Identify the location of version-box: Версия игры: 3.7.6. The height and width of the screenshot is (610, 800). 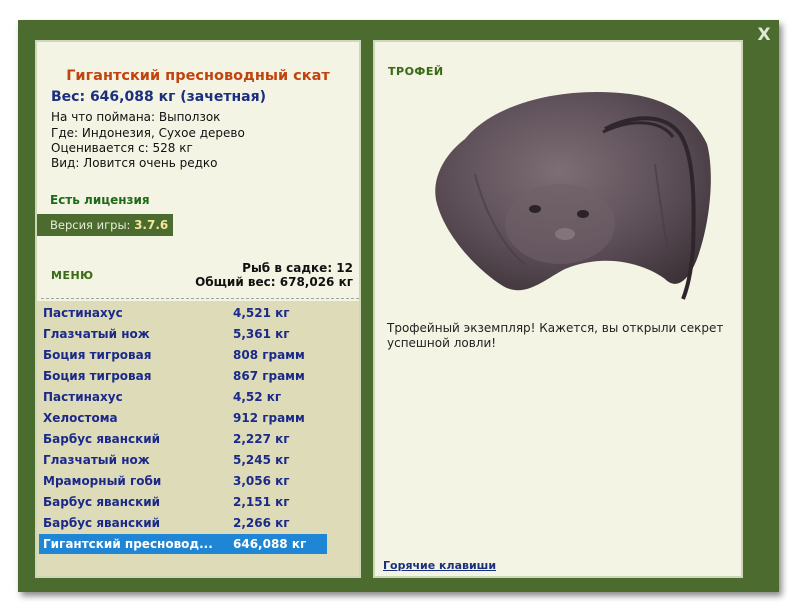
(105, 225).